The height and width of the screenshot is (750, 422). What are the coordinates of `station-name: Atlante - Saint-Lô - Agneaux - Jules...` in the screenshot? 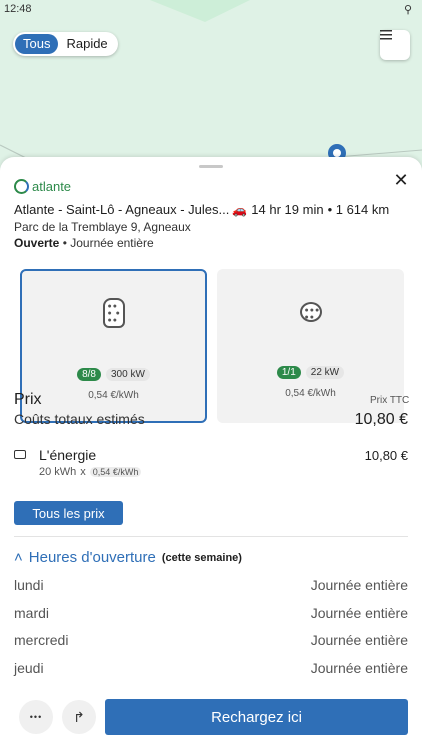 It's located at (122, 209).